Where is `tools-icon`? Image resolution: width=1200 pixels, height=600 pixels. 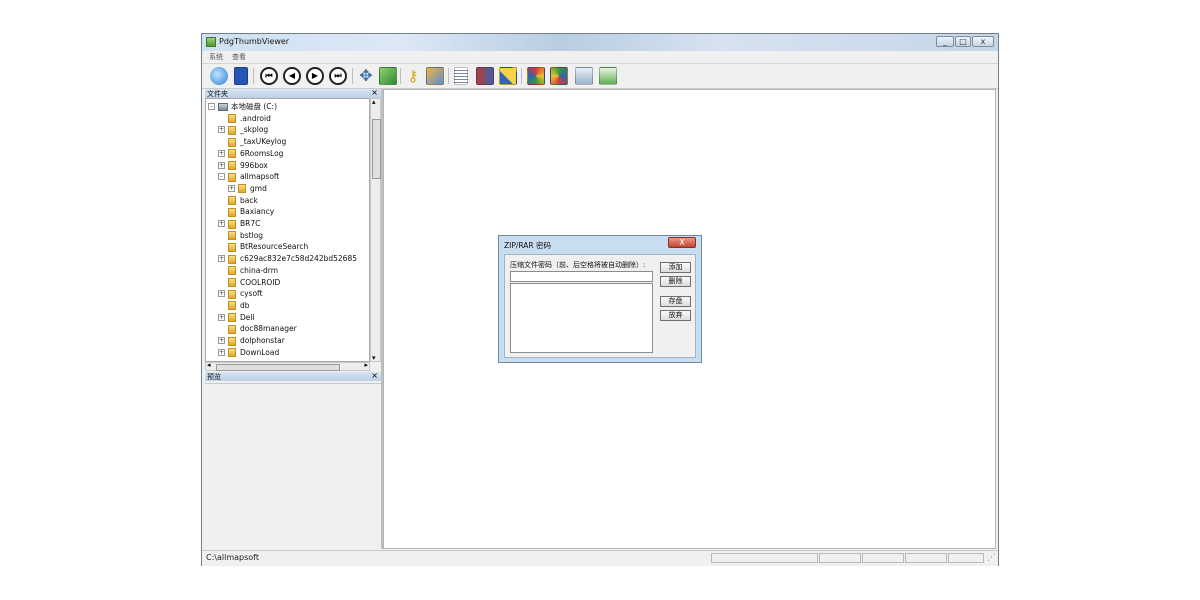 tools-icon is located at coordinates (435, 76).